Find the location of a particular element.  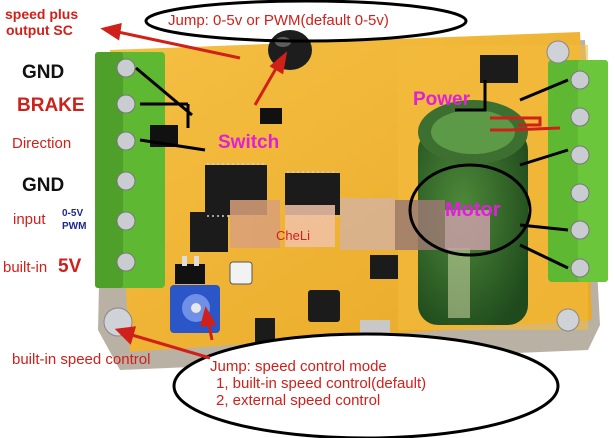

jump-bottom-line1: Jump: speed control mode is located at coordinates (298, 366).